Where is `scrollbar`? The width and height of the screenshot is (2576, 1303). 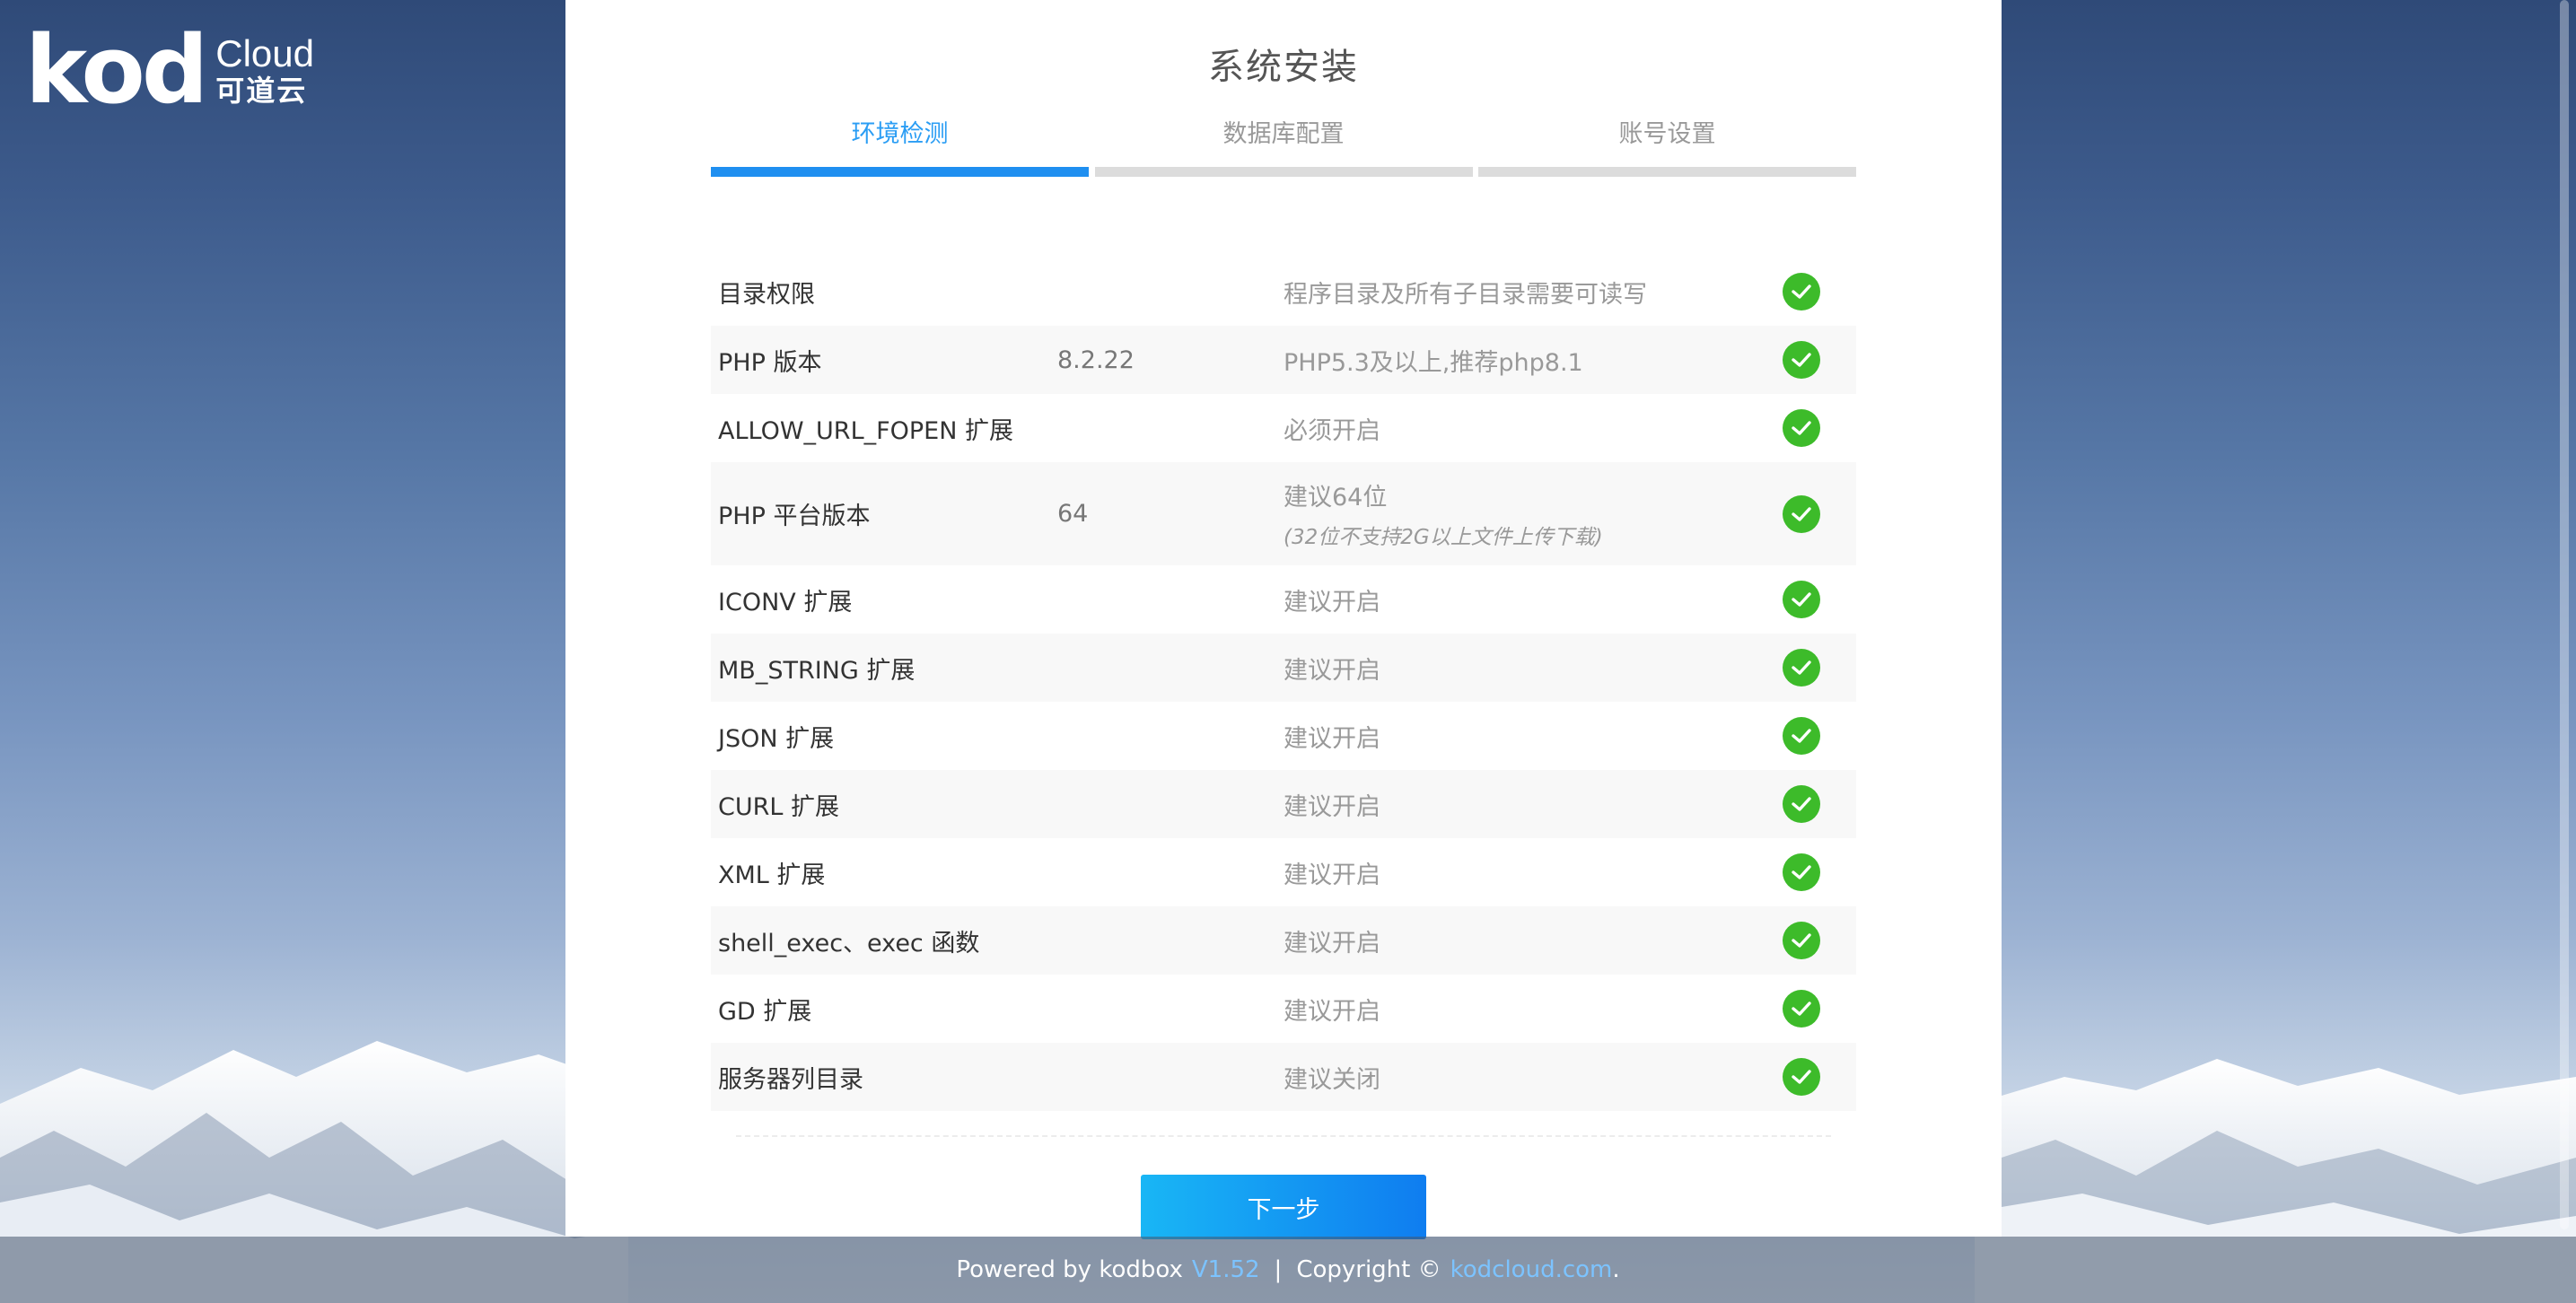
scrollbar is located at coordinates (2564, 615).